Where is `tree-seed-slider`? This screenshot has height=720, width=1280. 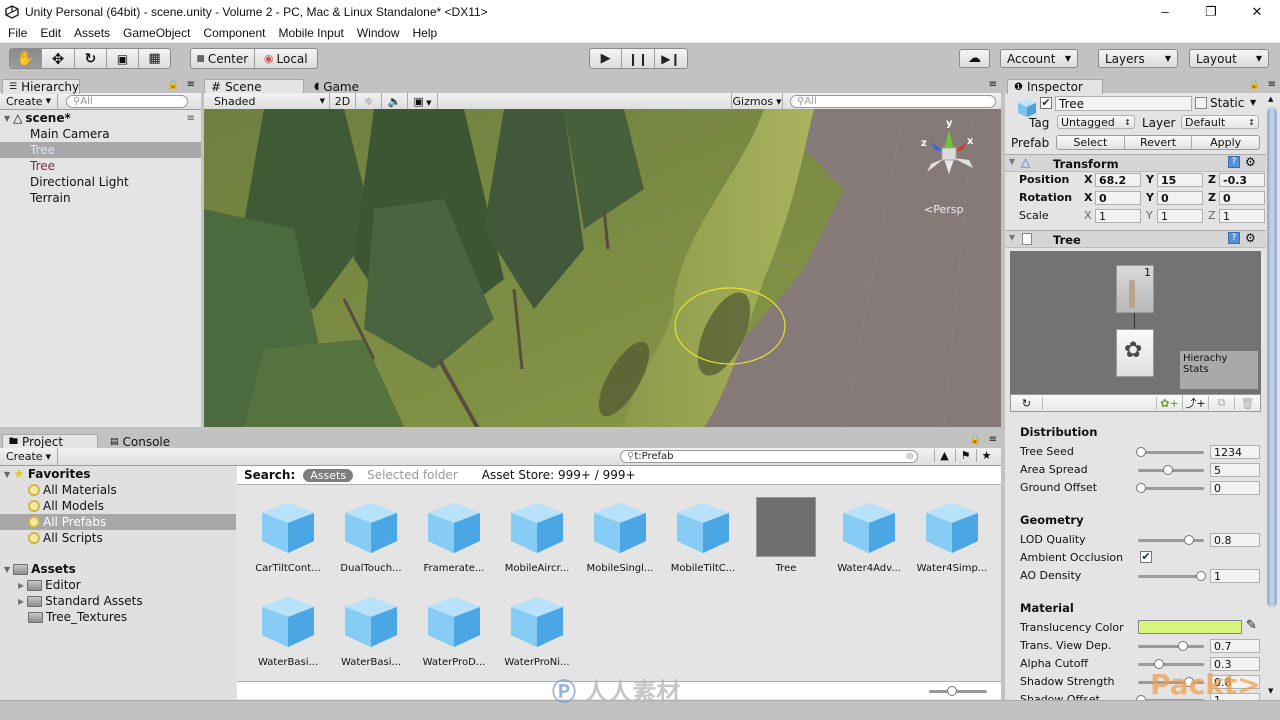
tree-seed-slider is located at coordinates (1170, 452).